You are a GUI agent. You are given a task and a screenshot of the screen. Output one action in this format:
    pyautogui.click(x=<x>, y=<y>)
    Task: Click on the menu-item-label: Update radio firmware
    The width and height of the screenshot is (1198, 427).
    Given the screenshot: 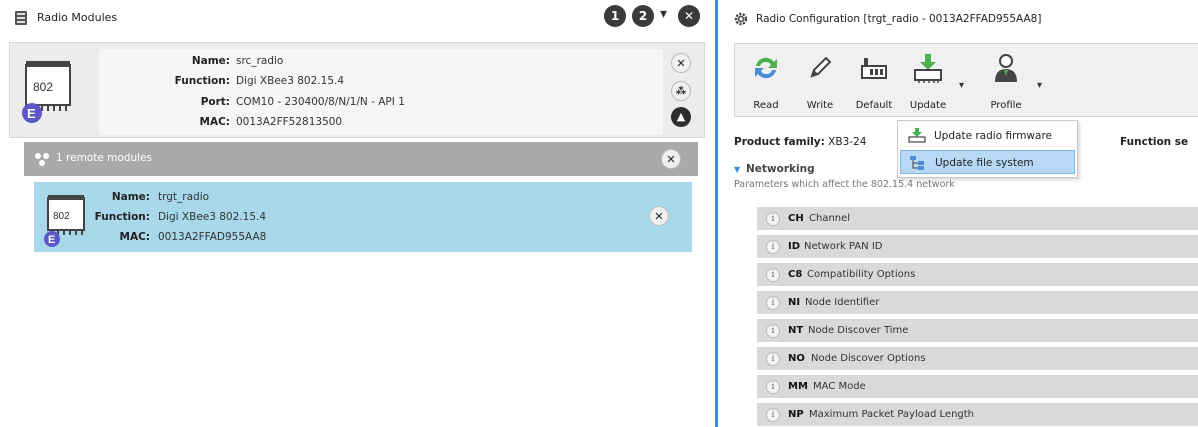 What is the action you would take?
    pyautogui.click(x=993, y=136)
    